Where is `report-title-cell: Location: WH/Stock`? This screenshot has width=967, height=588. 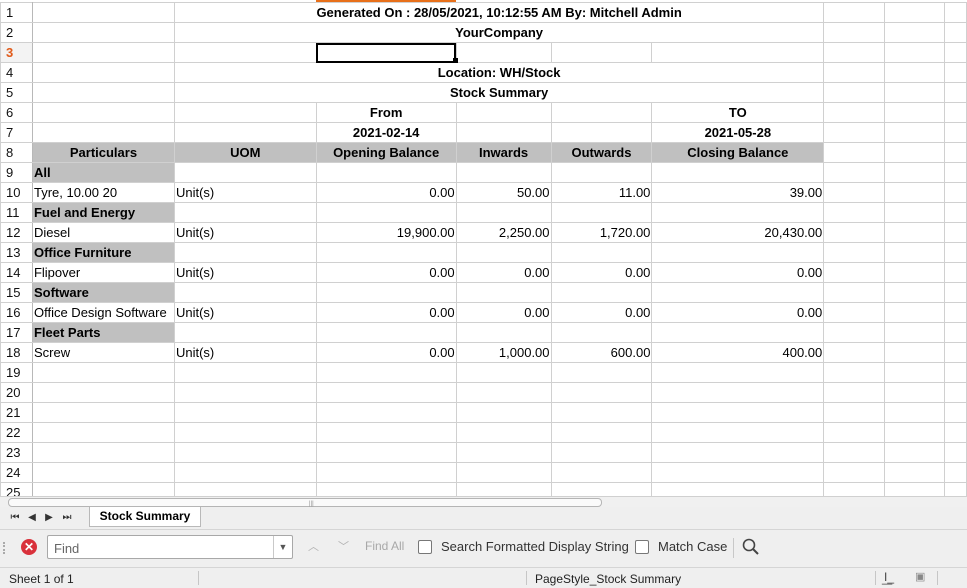
report-title-cell: Location: WH/Stock is located at coordinates (499, 72).